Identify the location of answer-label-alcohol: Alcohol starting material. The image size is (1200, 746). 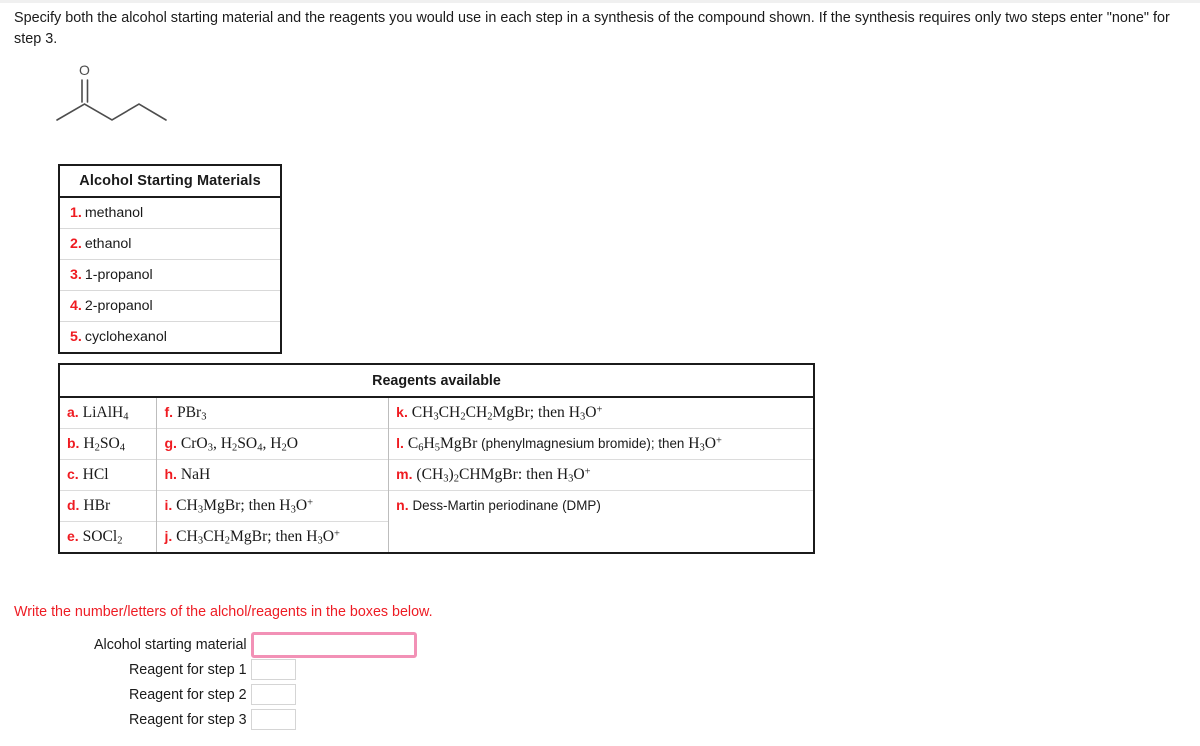
(170, 644).